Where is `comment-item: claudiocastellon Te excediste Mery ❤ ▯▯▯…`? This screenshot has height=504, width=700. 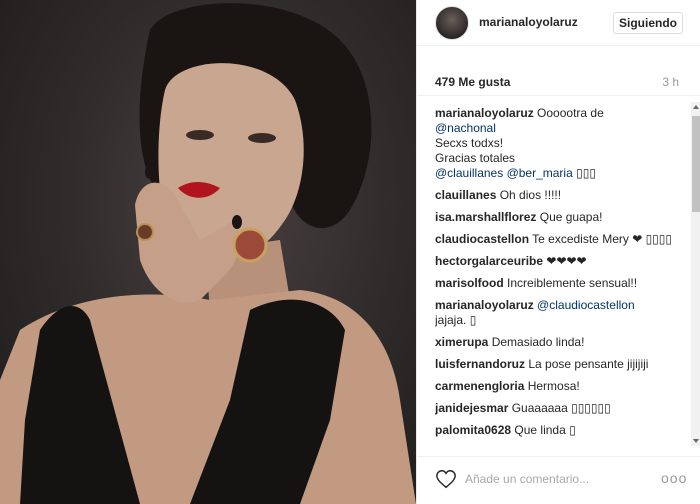
comment-item: claudiocastellon Te excediste Mery ❤ ▯▯▯… is located at coordinates (560, 239).